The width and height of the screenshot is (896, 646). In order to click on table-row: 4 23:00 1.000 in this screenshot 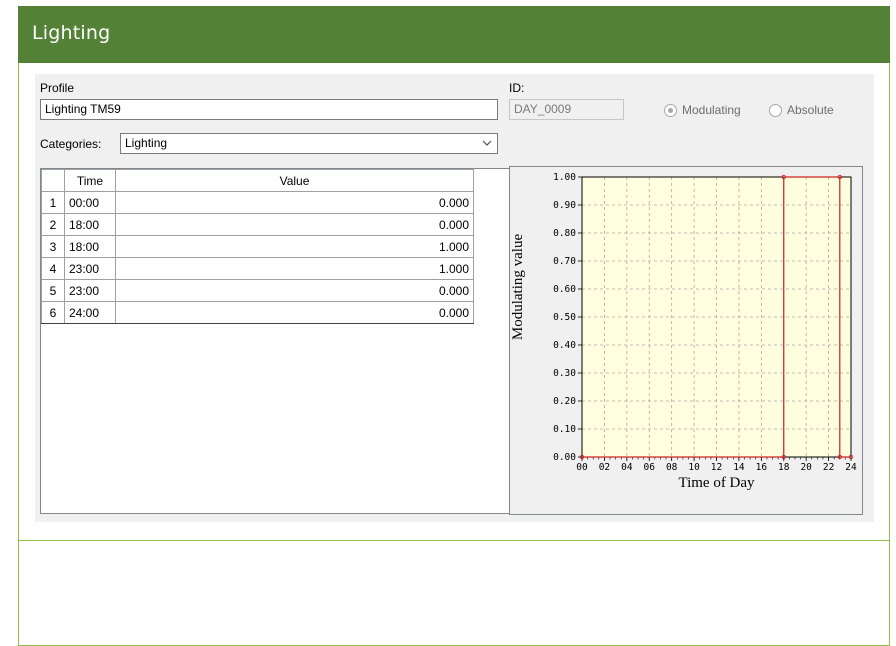, I will do `click(257, 268)`.